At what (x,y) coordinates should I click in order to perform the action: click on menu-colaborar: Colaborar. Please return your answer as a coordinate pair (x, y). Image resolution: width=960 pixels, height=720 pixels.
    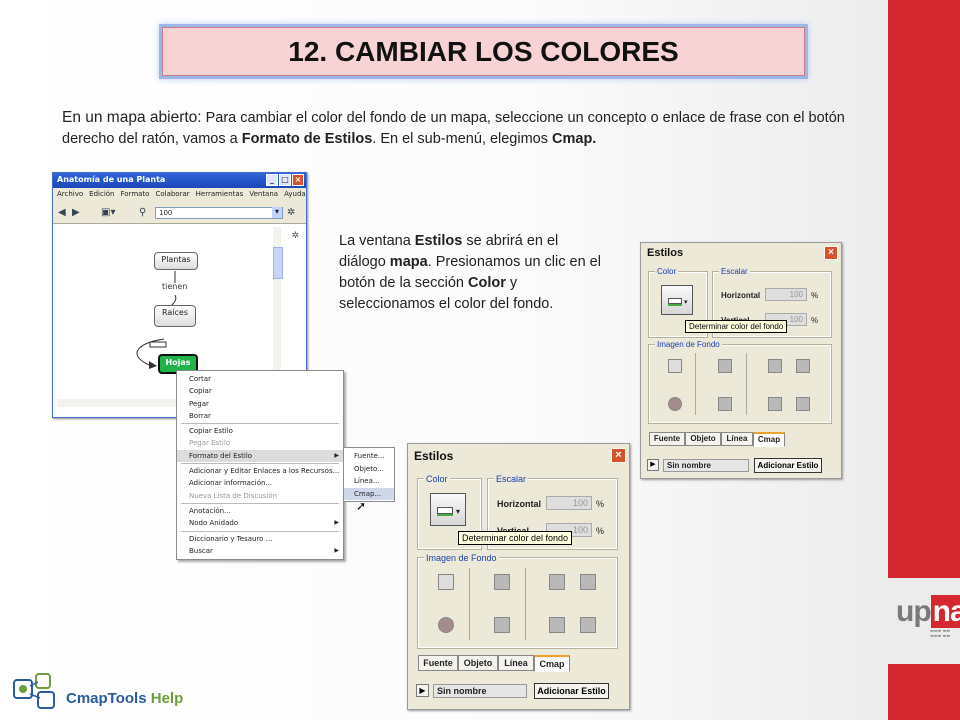
    Looking at the image, I should click on (172, 195).